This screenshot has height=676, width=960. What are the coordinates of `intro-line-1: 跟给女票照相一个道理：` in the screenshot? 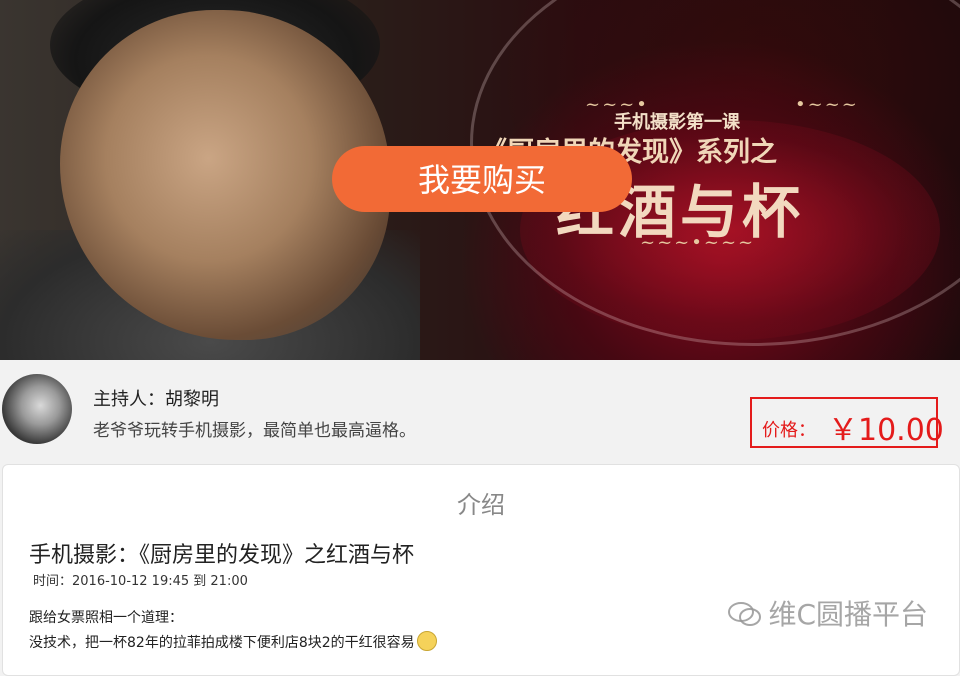 It's located at (106, 618).